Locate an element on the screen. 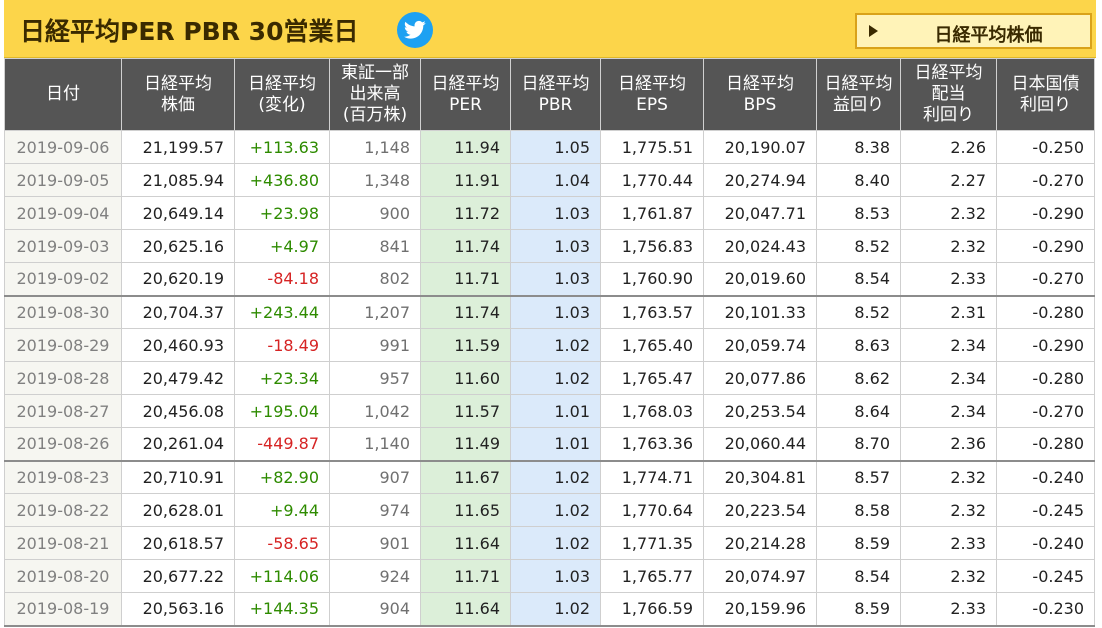 The height and width of the screenshot is (628, 1102). cell-price: 20,704.37 is located at coordinates (178, 311).